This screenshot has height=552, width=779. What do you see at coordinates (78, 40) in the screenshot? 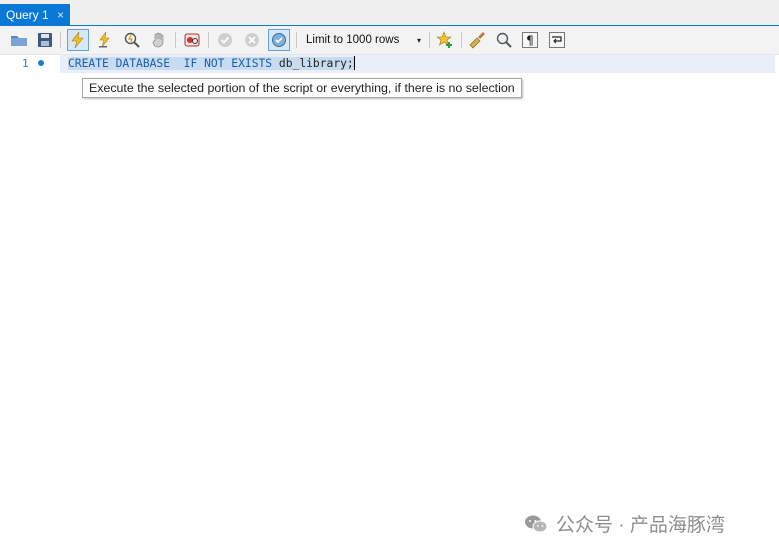
I see `execute-lightning-icon` at bounding box center [78, 40].